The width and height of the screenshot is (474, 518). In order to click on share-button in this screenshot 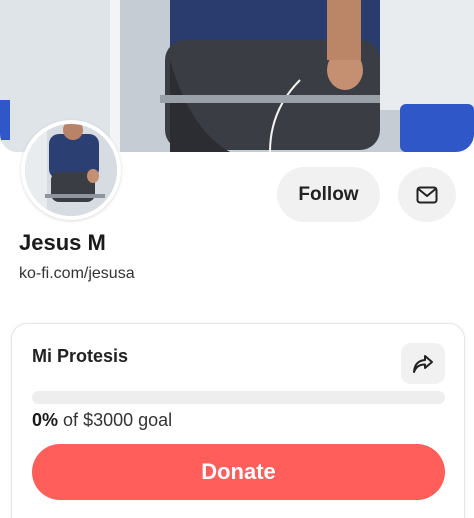, I will do `click(423, 363)`.